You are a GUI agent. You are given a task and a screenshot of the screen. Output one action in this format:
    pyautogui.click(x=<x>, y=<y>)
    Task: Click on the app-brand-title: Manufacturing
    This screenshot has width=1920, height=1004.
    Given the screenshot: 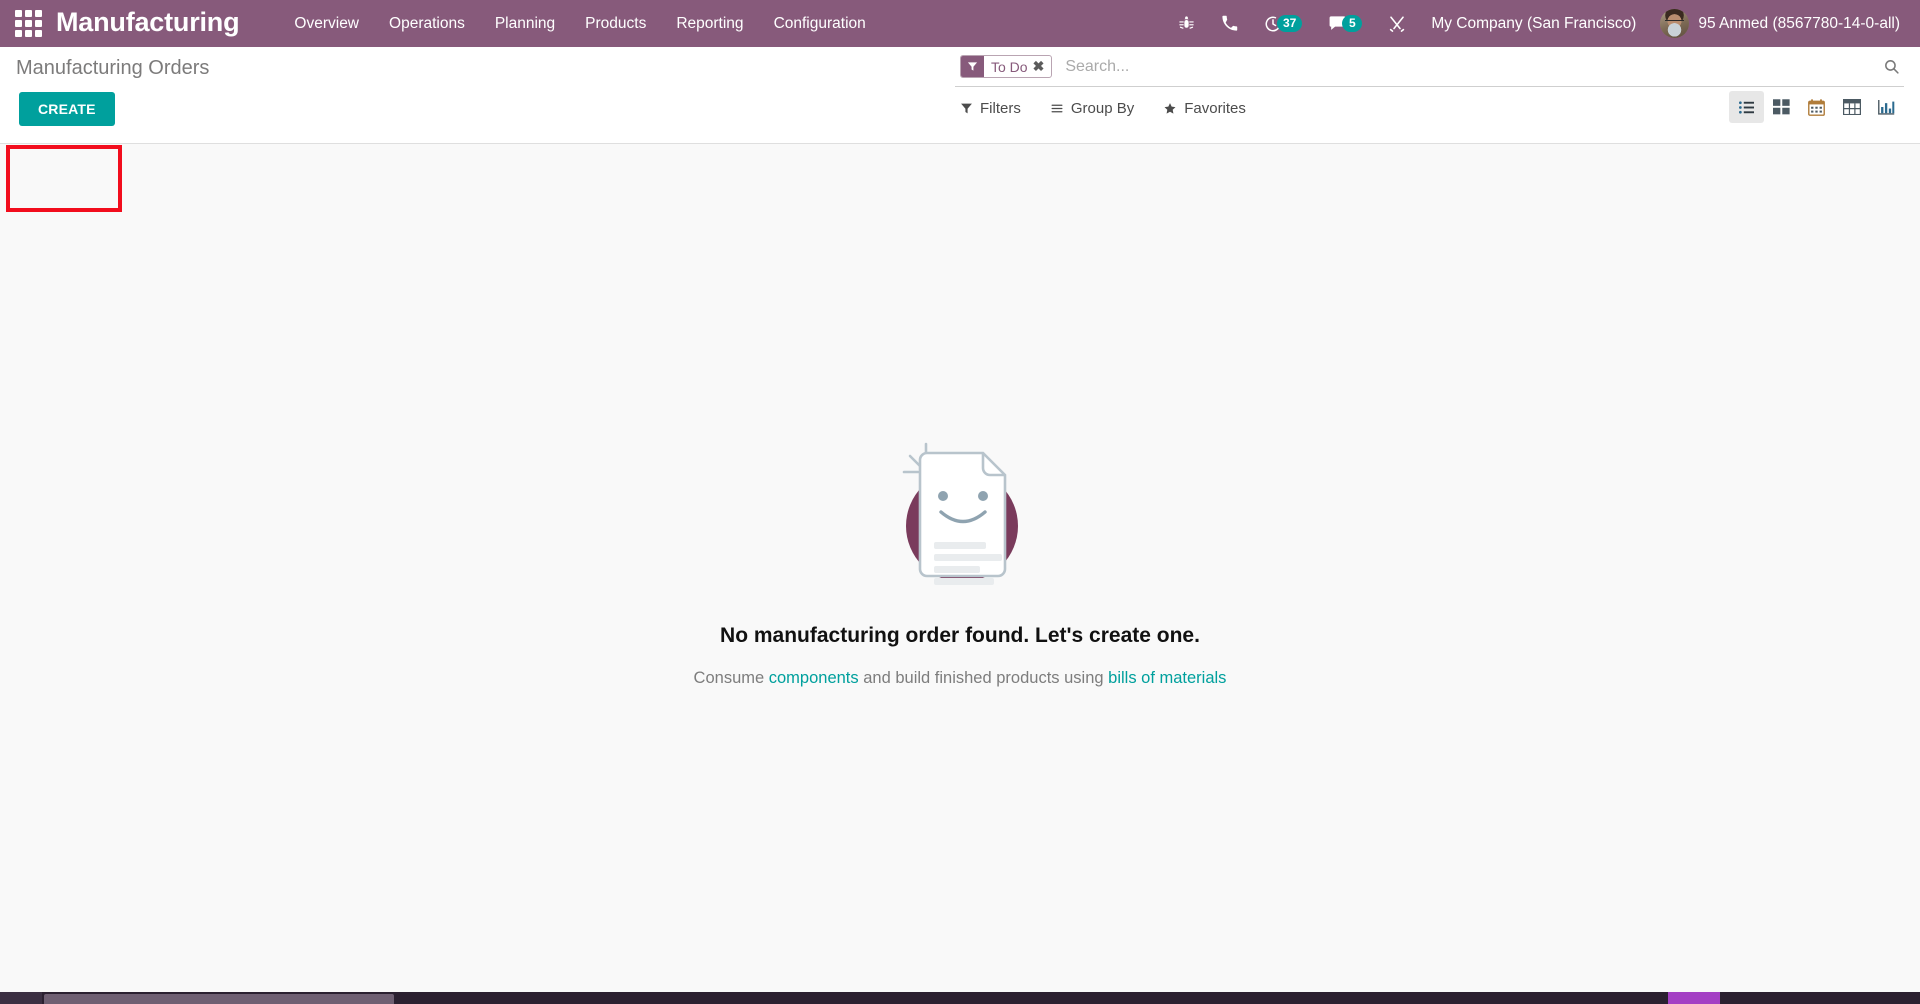 What is the action you would take?
    pyautogui.click(x=148, y=23)
    